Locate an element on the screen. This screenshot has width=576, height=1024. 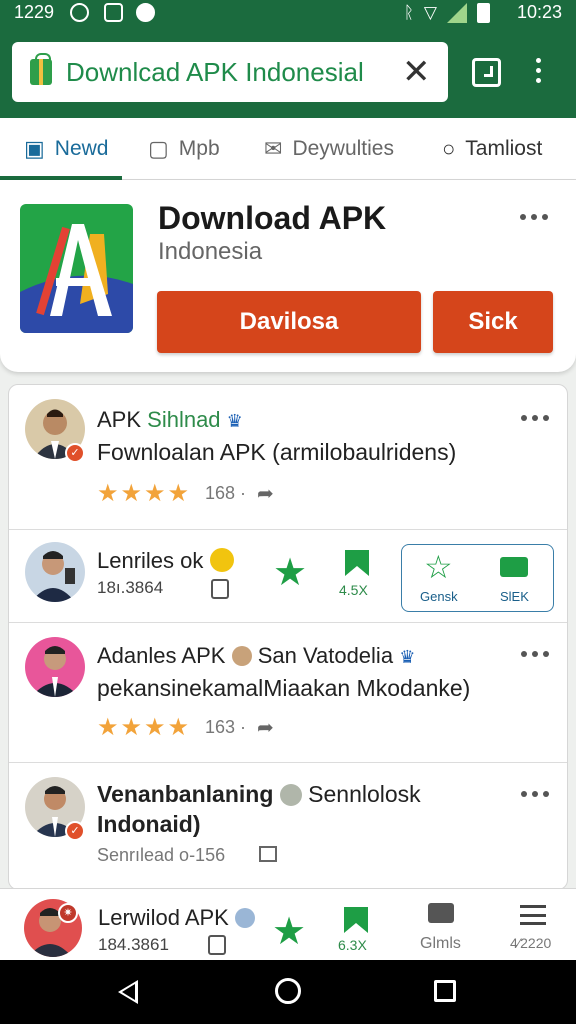
tab-mpb: ▢ Mpb is located at coordinates (184, 149).